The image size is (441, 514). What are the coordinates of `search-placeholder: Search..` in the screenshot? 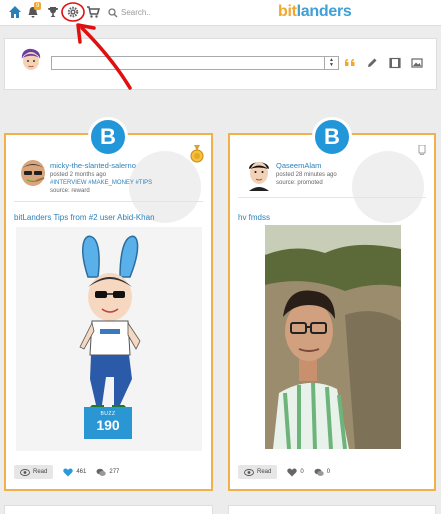 It's located at (136, 12).